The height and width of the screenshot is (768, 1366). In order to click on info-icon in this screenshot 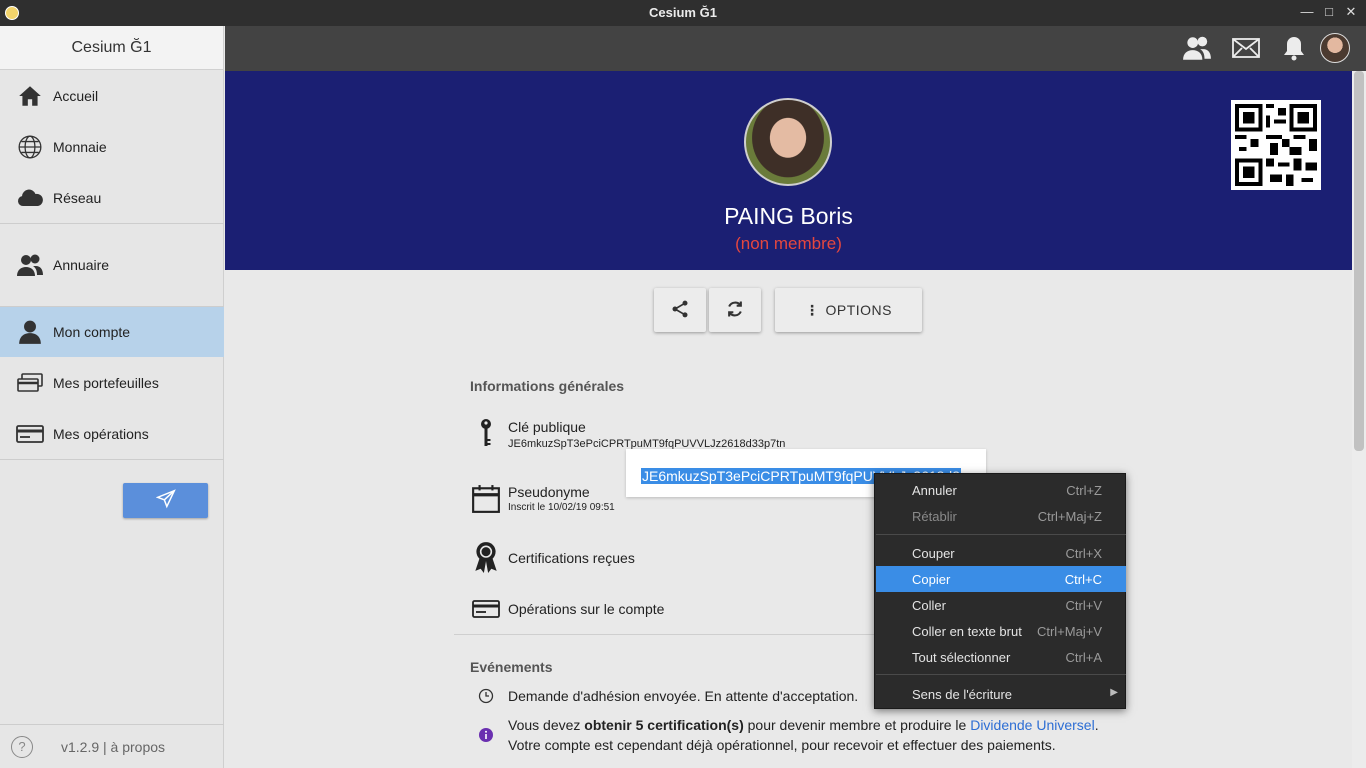, I will do `click(486, 735)`.